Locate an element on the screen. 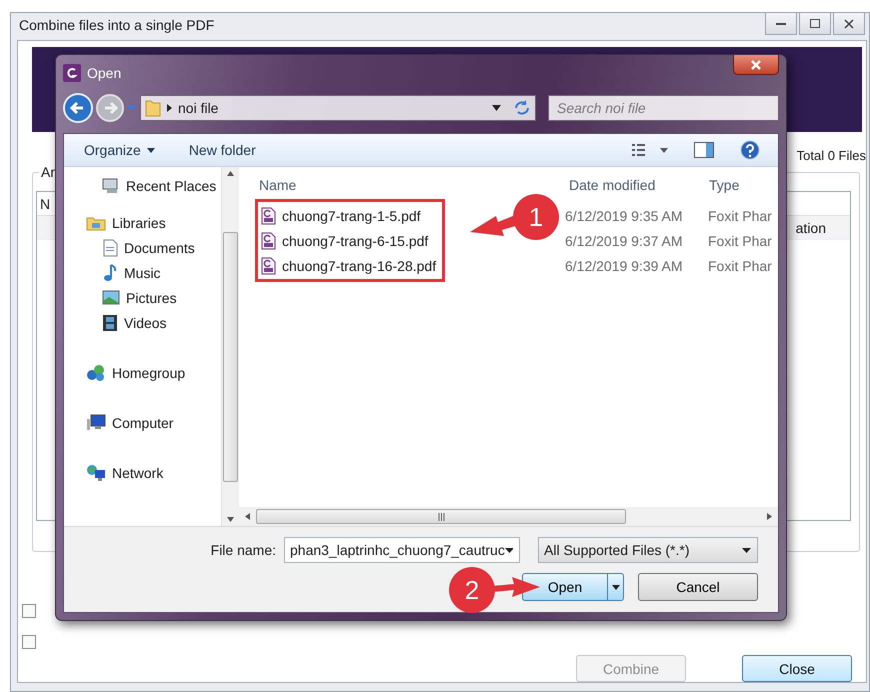 Image resolution: width=870 pixels, height=692 pixels. dialog-title: Open is located at coordinates (104, 73).